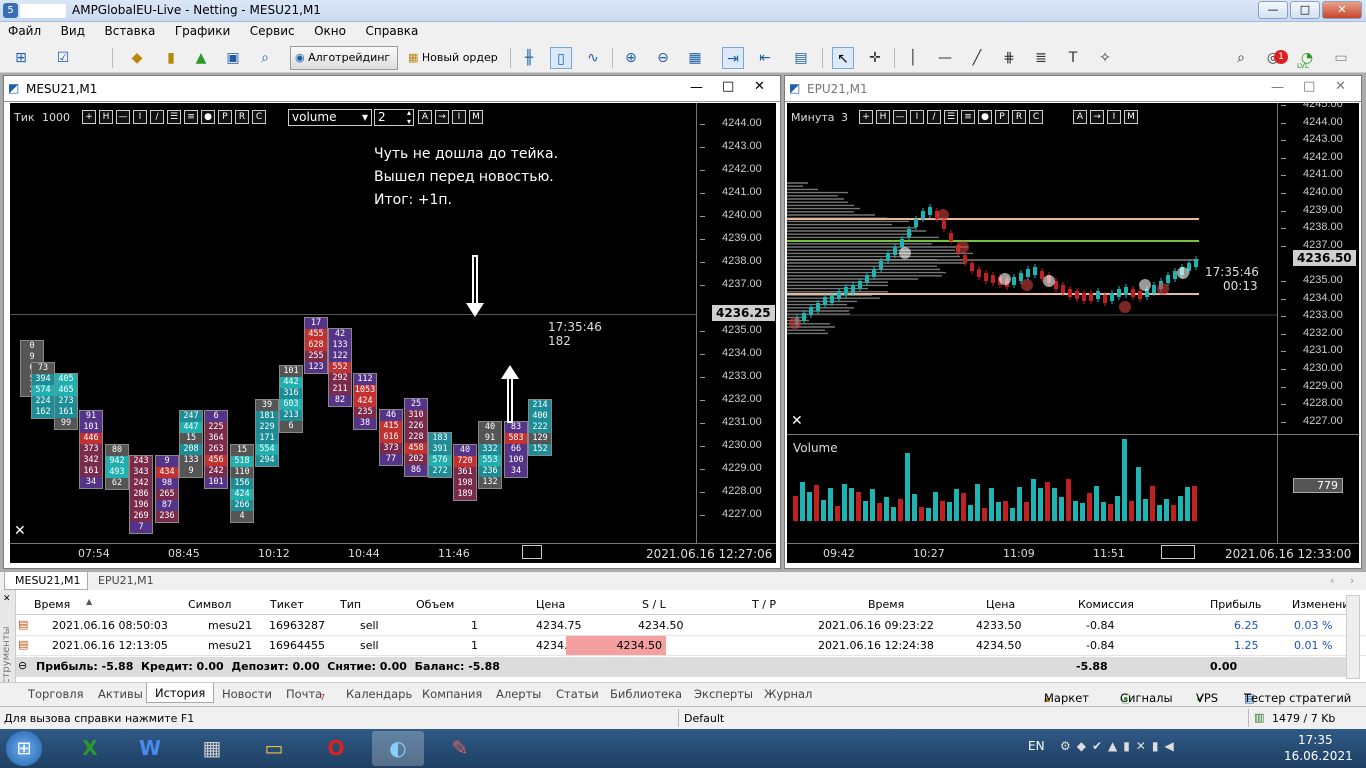 This screenshot has width=1366, height=768. I want to click on bar-chart-icon: ╫, so click(529, 58).